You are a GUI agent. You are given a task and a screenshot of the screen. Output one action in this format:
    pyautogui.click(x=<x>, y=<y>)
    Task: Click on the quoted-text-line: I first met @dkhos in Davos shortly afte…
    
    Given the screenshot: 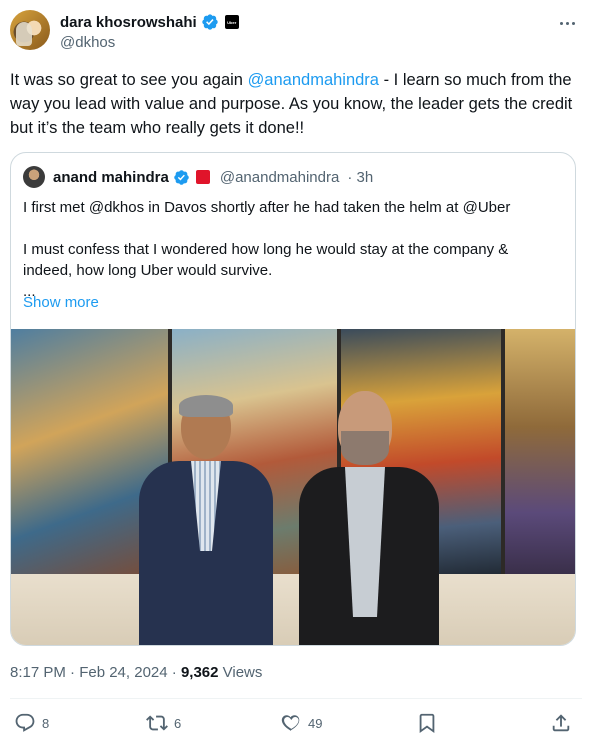 What is the action you would take?
    pyautogui.click(x=267, y=207)
    